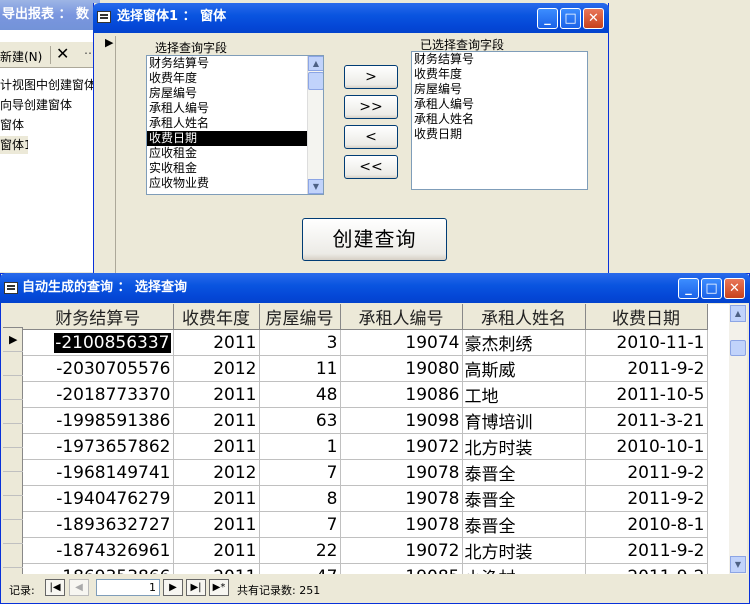 This screenshot has width=750, height=604. What do you see at coordinates (646, 420) in the screenshot?
I see `table-cell: 2011-3-21` at bounding box center [646, 420].